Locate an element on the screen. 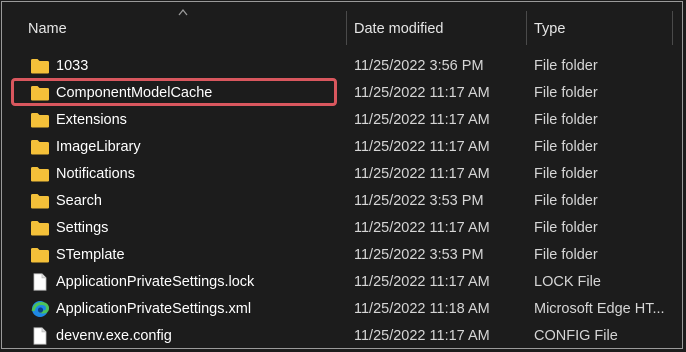 Image resolution: width=686 pixels, height=352 pixels. file-row: STemplate 11/25/2022 3:53 PM File folder is located at coordinates (342, 255).